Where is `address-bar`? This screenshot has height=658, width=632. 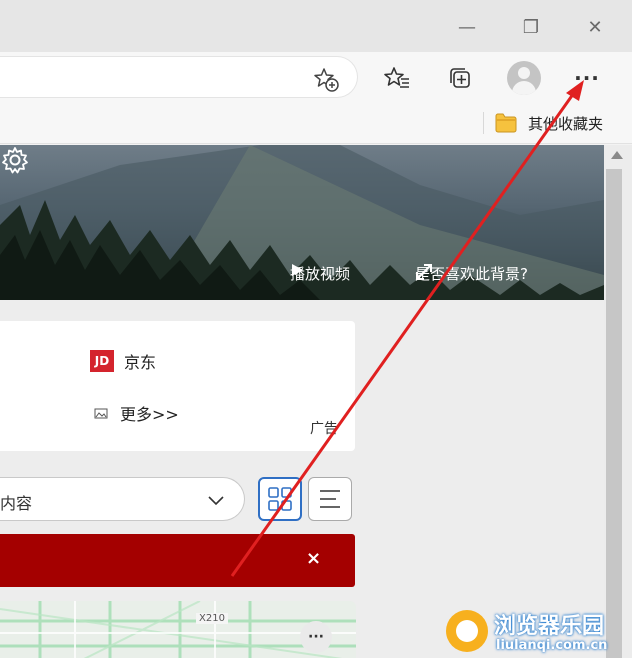 address-bar is located at coordinates (179, 77).